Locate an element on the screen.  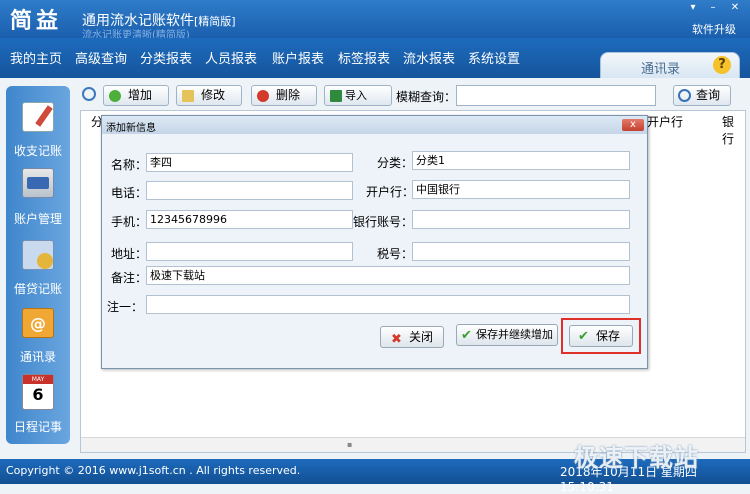
close-x-icon: ✖ is located at coordinates (396, 339).